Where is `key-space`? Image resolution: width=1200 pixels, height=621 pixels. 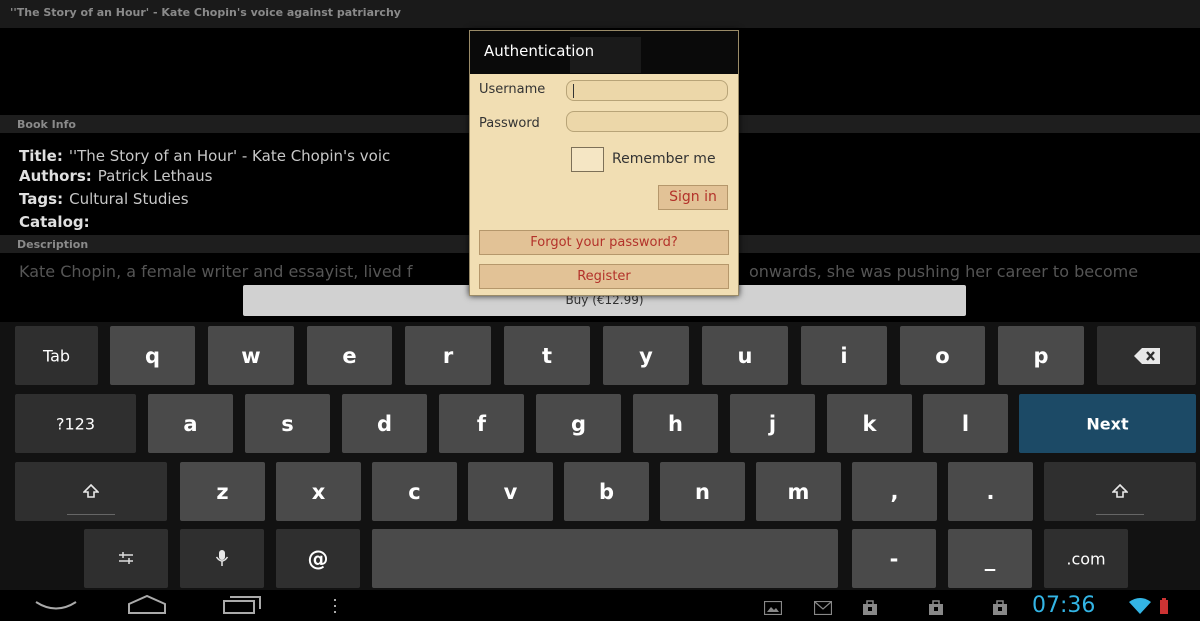
key-space is located at coordinates (605, 558).